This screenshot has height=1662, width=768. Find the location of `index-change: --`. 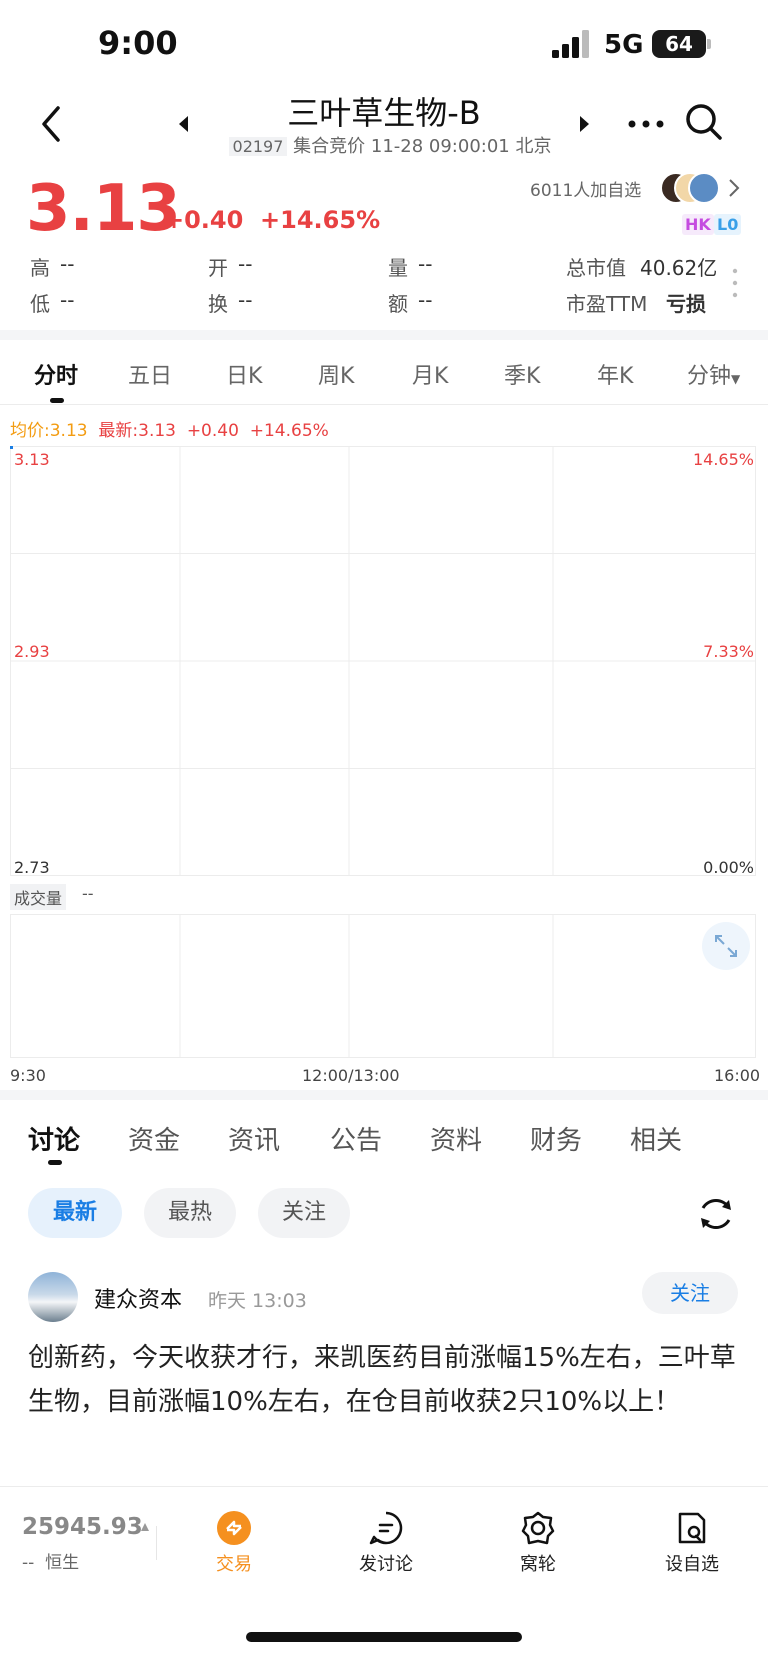

index-change: -- is located at coordinates (28, 1563).